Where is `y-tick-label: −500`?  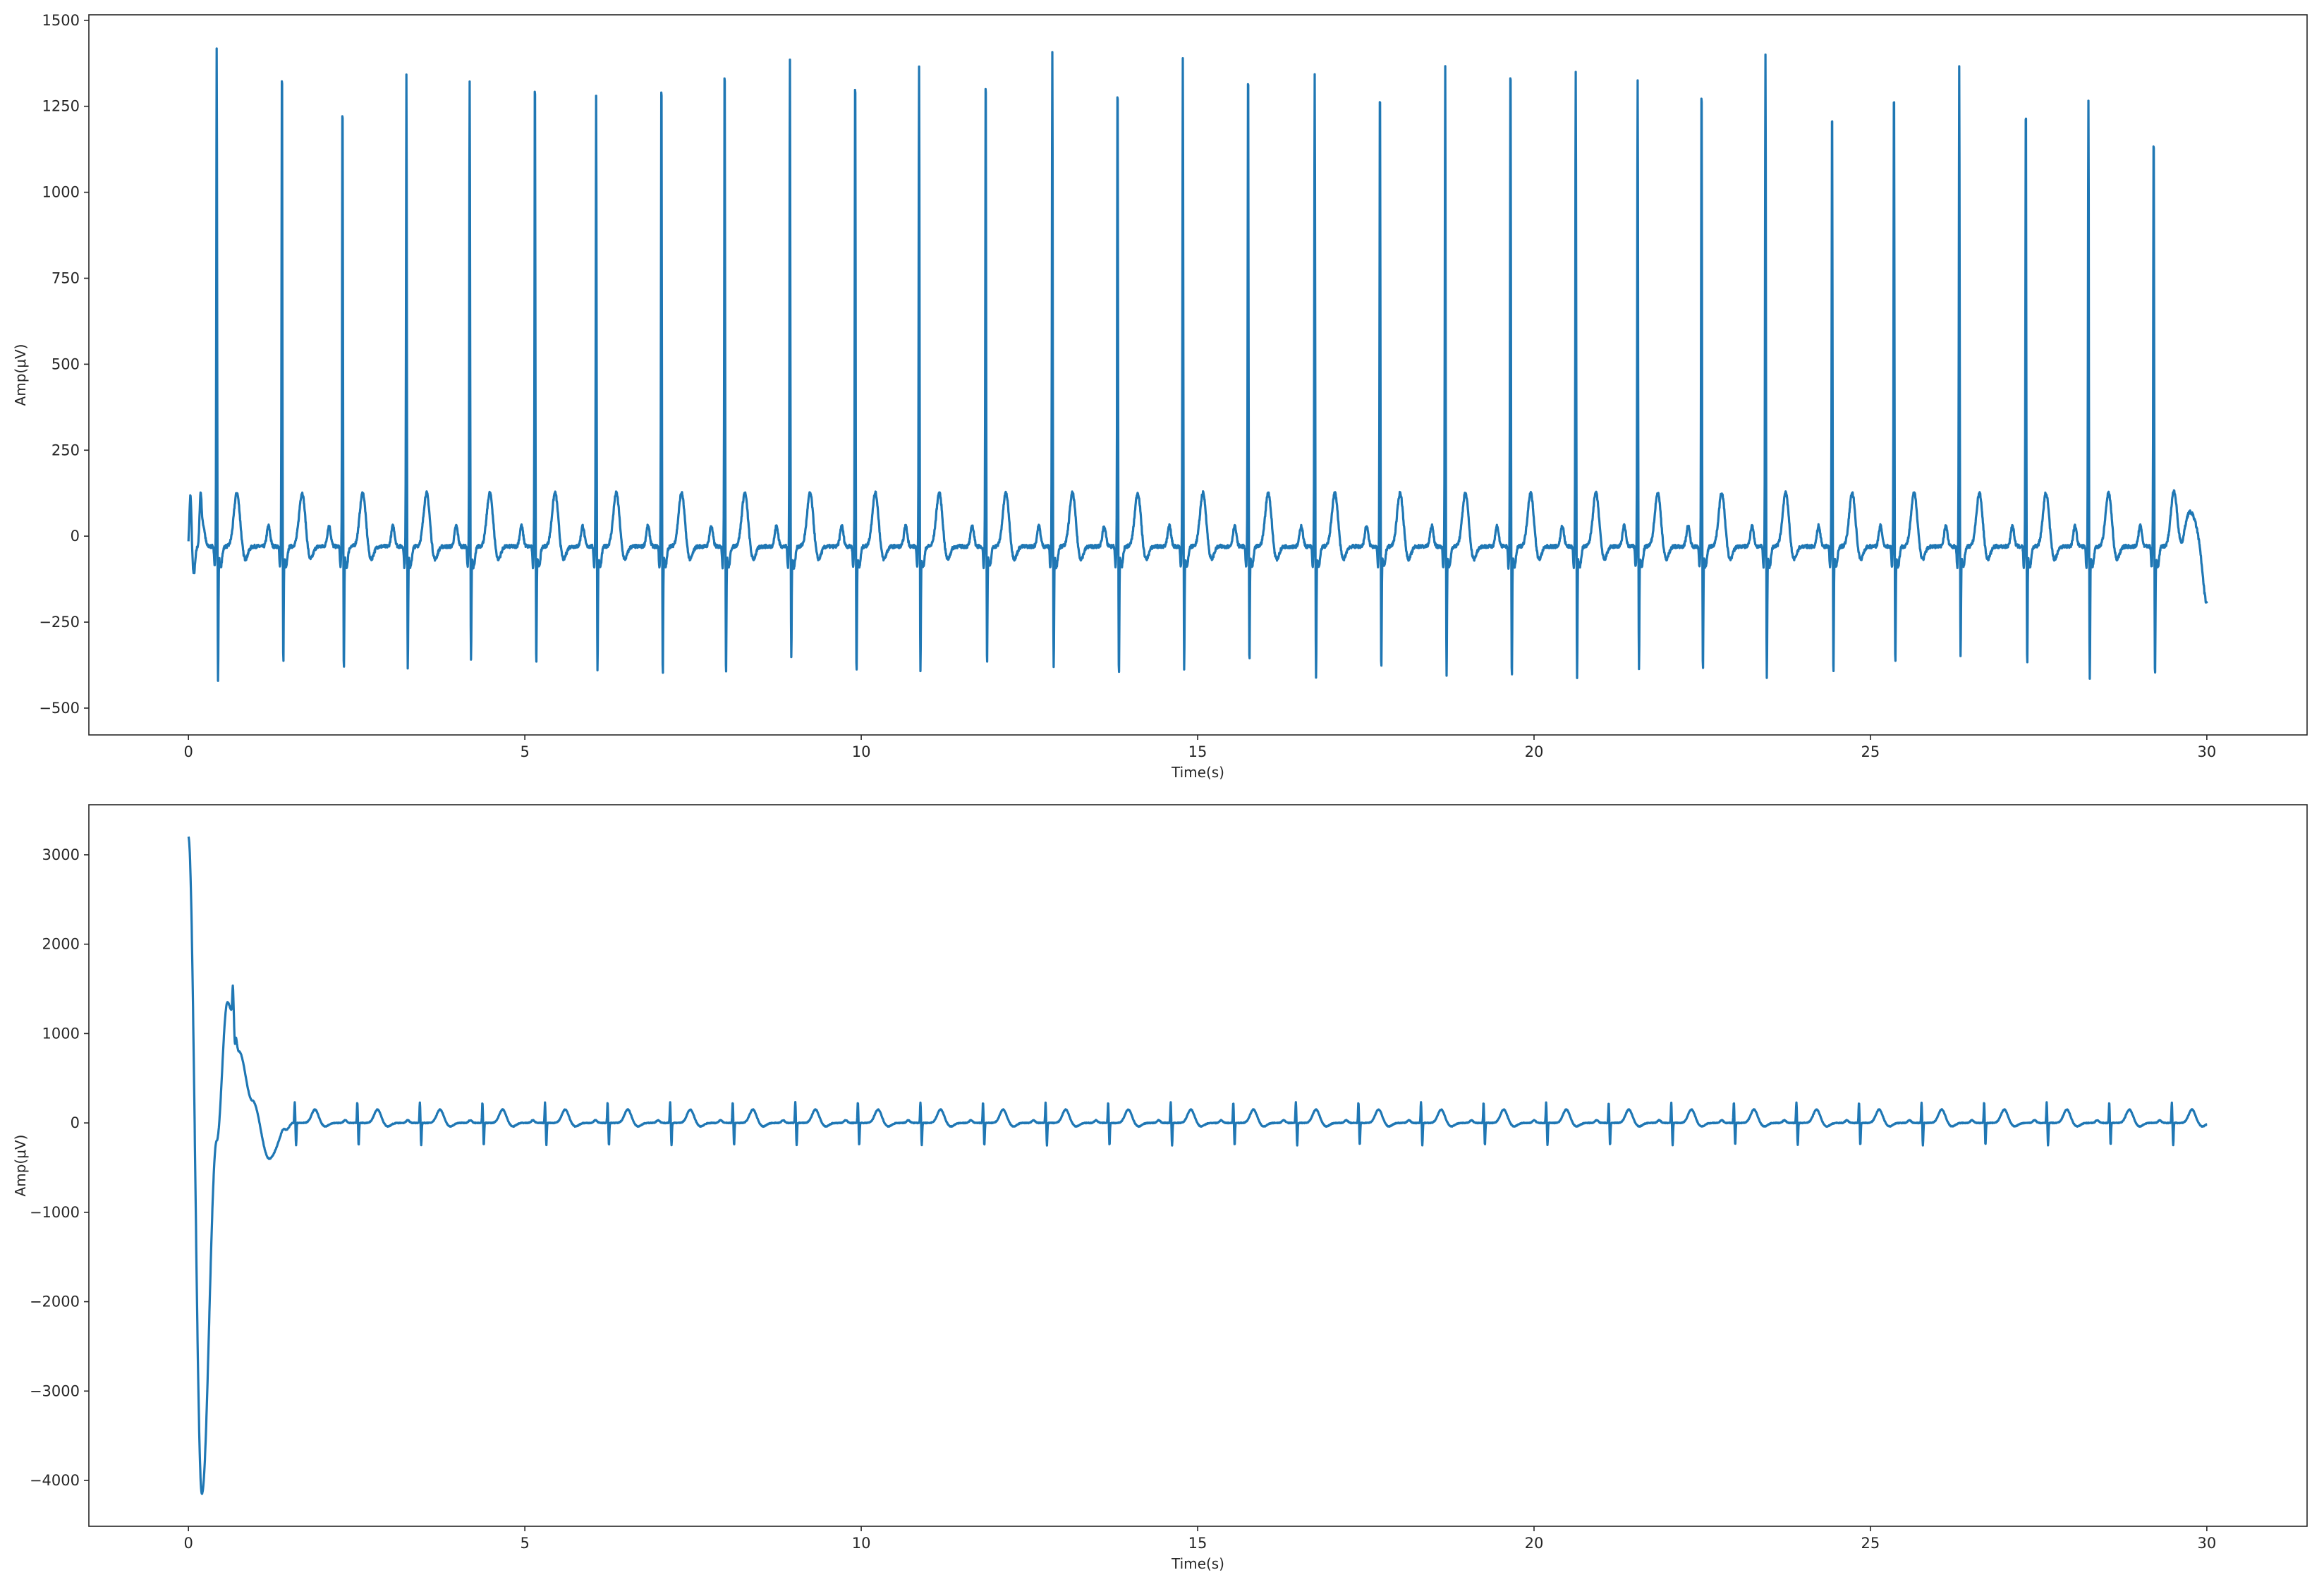 y-tick-label: −500 is located at coordinates (59, 708).